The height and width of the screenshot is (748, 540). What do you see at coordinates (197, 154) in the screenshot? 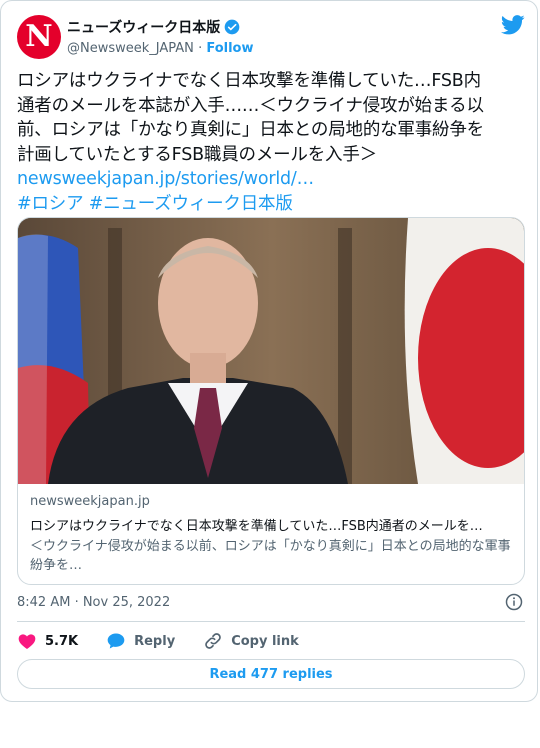
I see `tweet-text-line: 計画していたとするFSB職員のメールを入手＞` at bounding box center [197, 154].